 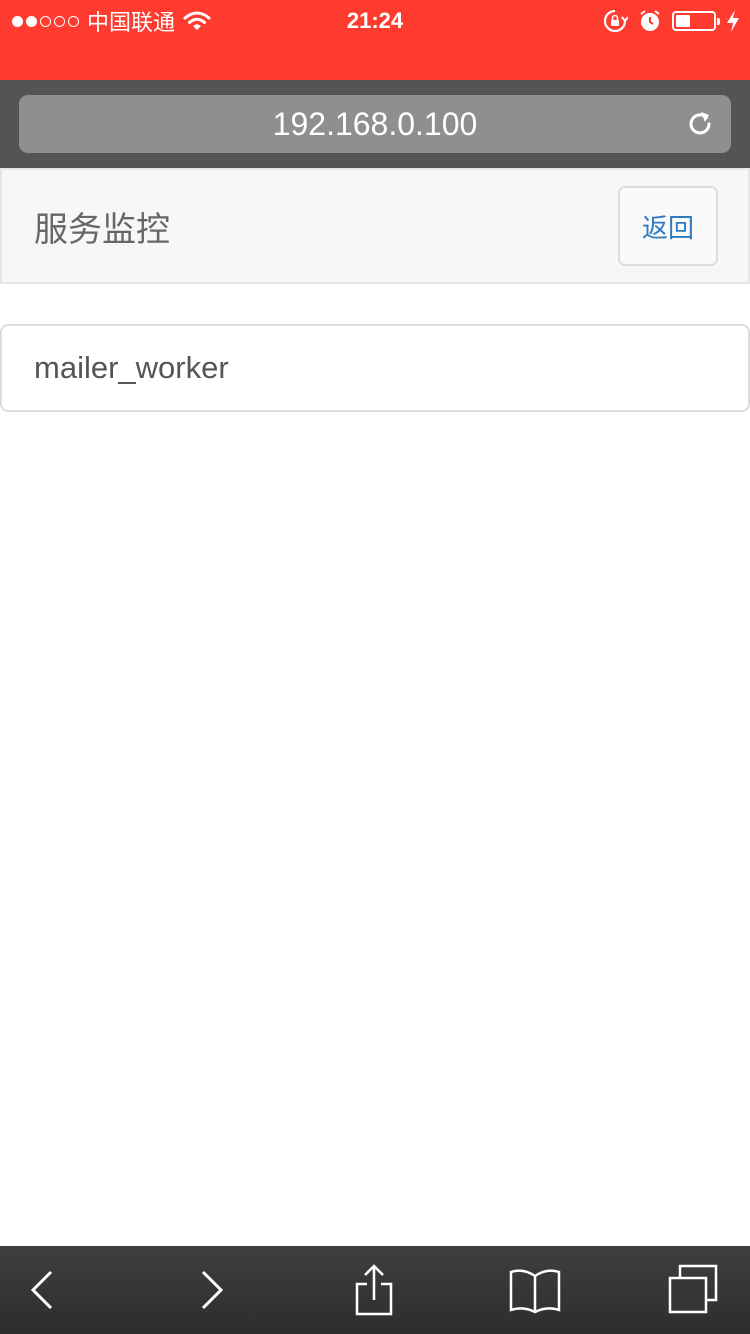 What do you see at coordinates (375, 40) in the screenshot?
I see `status-bar: 中国联通 21:24` at bounding box center [375, 40].